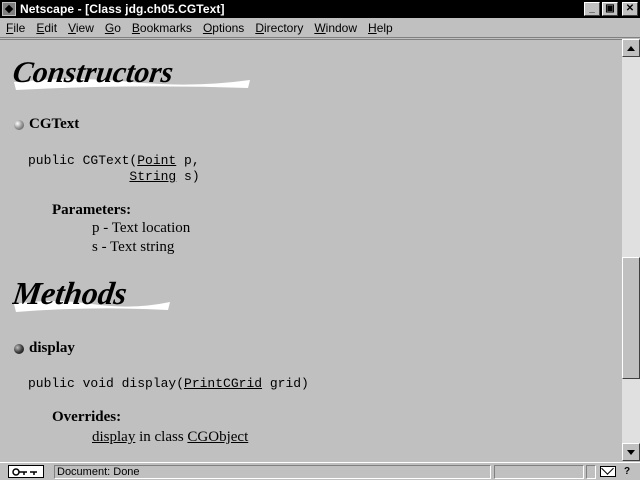 The height and width of the screenshot is (480, 640). I want to click on method-name: display, so click(52, 348).